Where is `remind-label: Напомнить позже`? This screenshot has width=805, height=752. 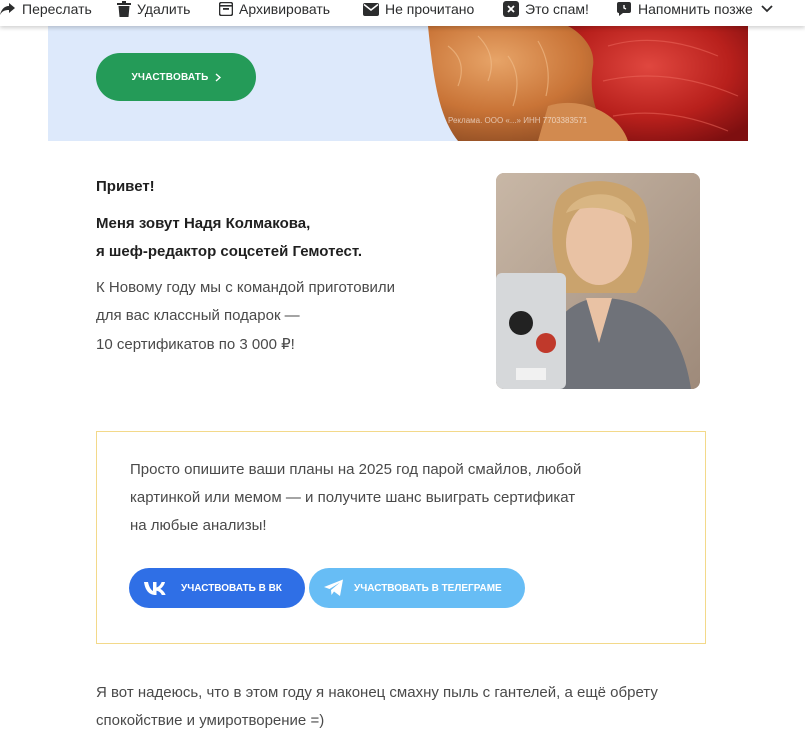 remind-label: Напомнить позже is located at coordinates (695, 9).